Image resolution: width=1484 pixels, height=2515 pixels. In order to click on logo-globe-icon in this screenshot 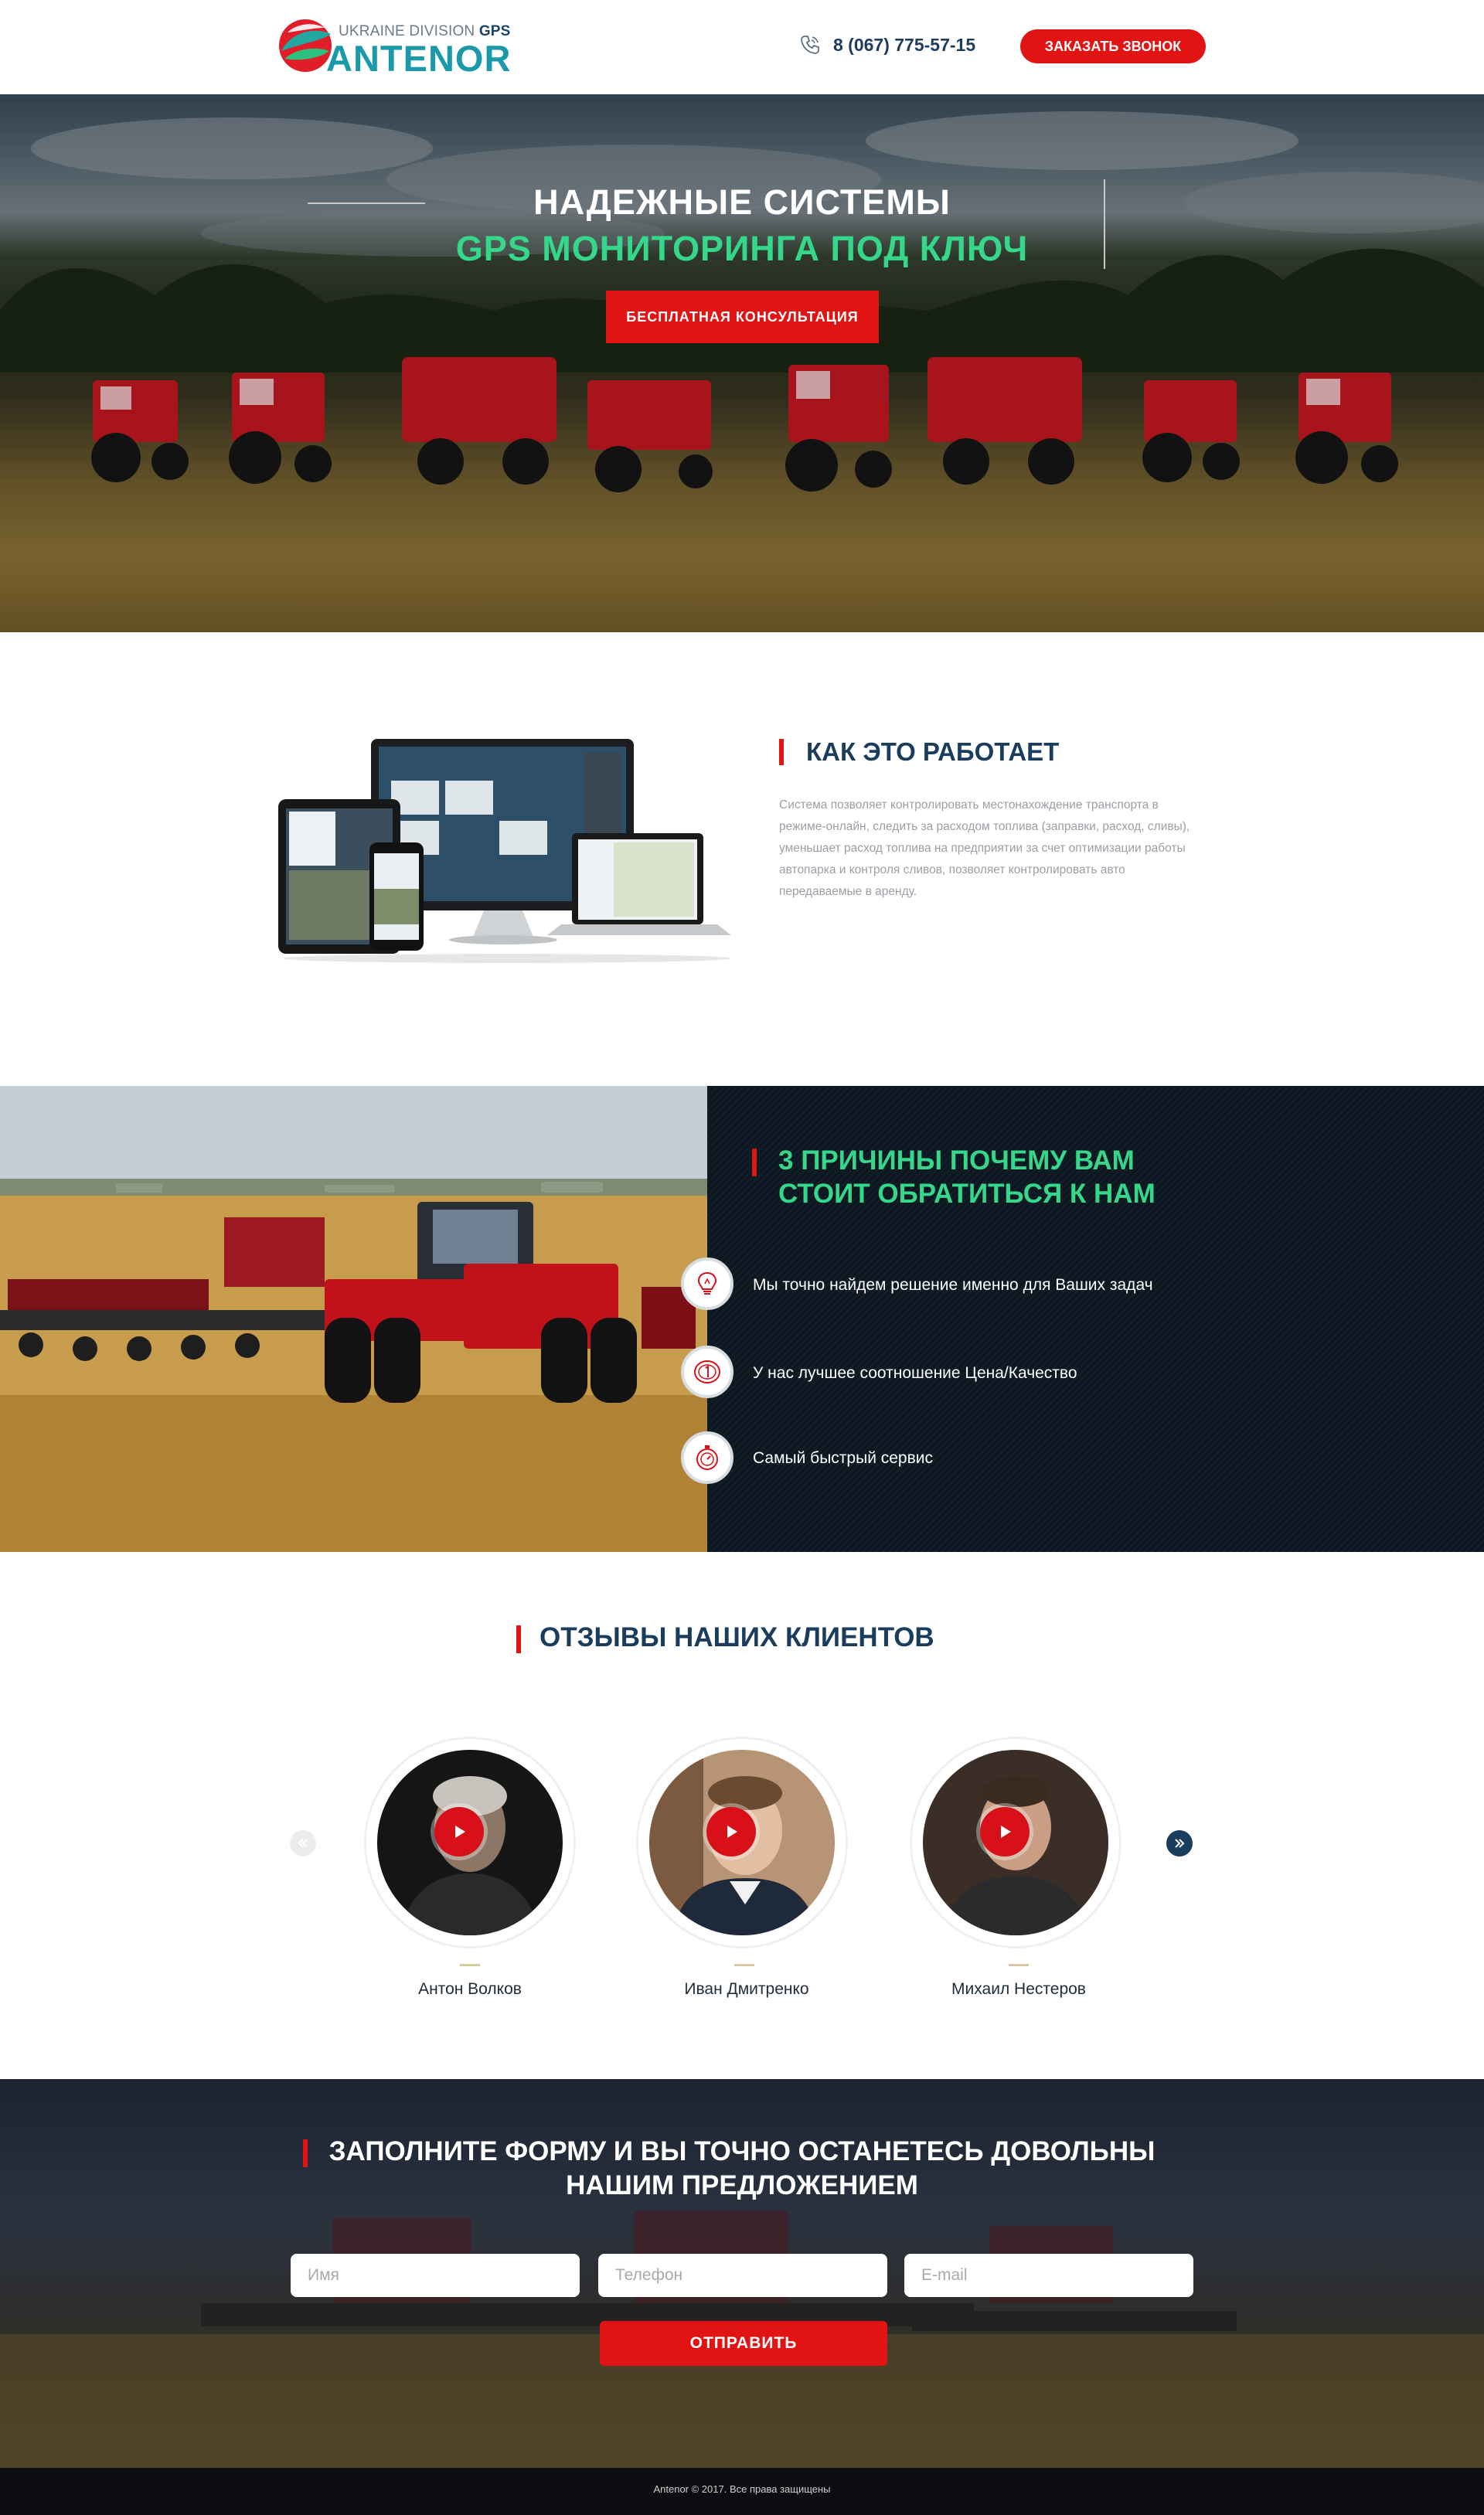, I will do `click(305, 45)`.